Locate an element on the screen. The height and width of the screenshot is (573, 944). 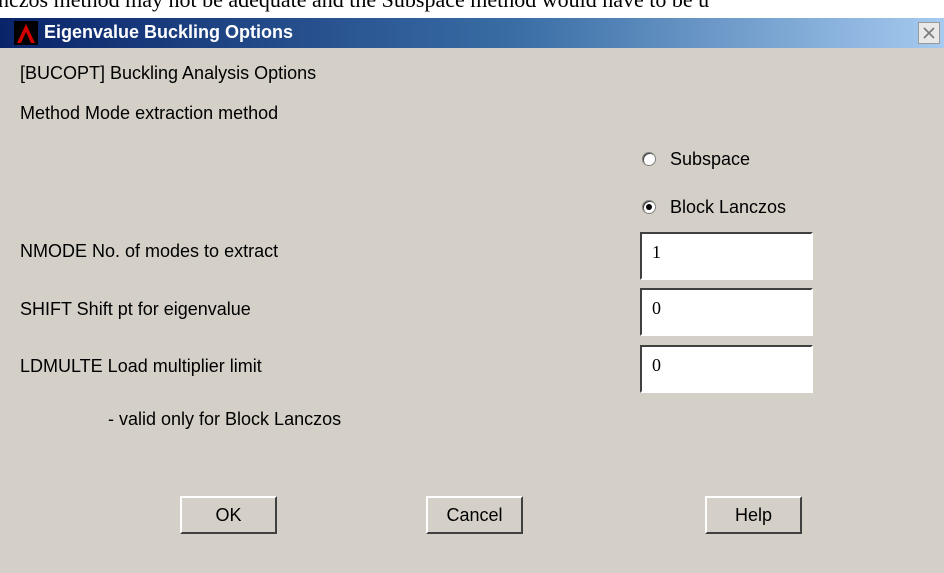
close-icon is located at coordinates (929, 33).